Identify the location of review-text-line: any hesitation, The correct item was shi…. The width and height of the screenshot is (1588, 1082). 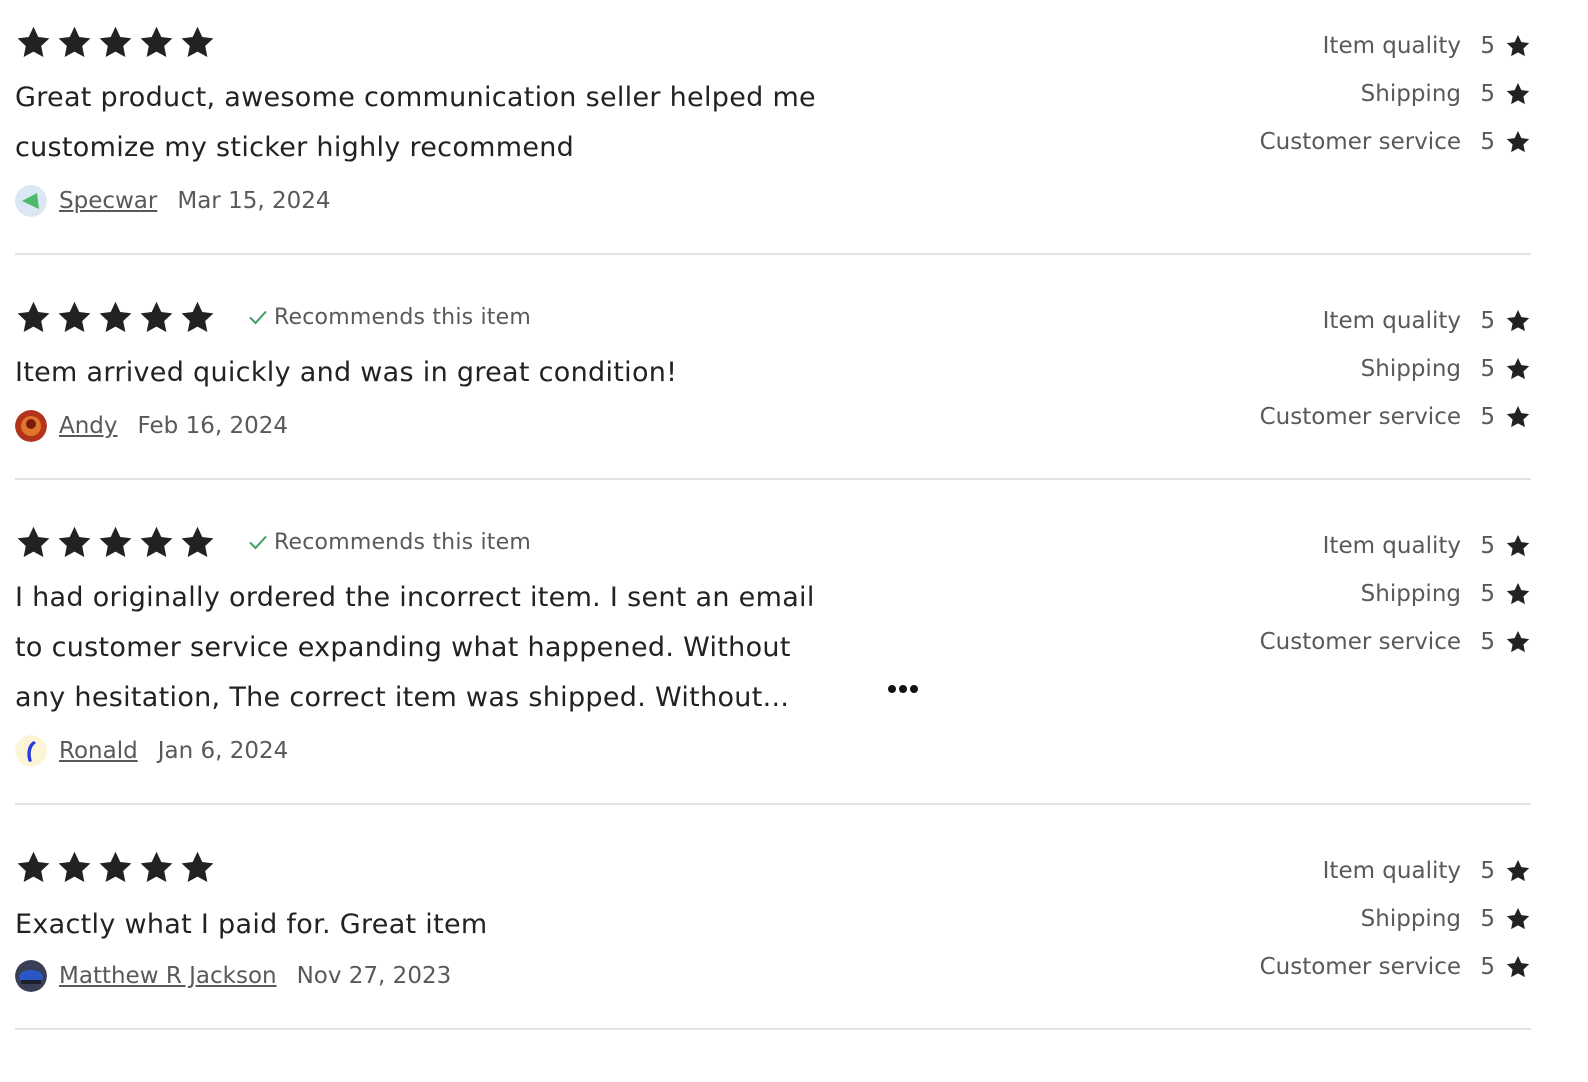
(402, 697).